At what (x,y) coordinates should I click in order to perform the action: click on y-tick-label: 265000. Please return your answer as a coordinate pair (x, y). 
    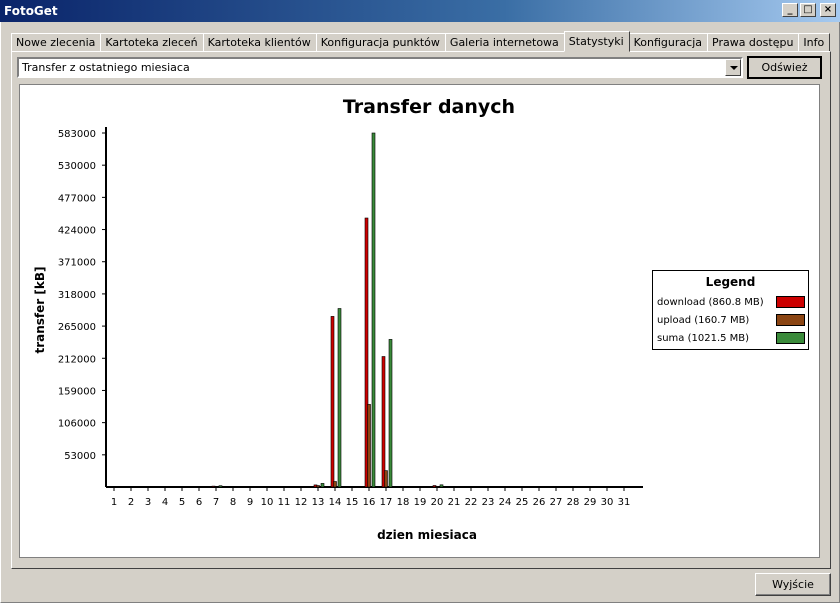
    Looking at the image, I should click on (77, 327).